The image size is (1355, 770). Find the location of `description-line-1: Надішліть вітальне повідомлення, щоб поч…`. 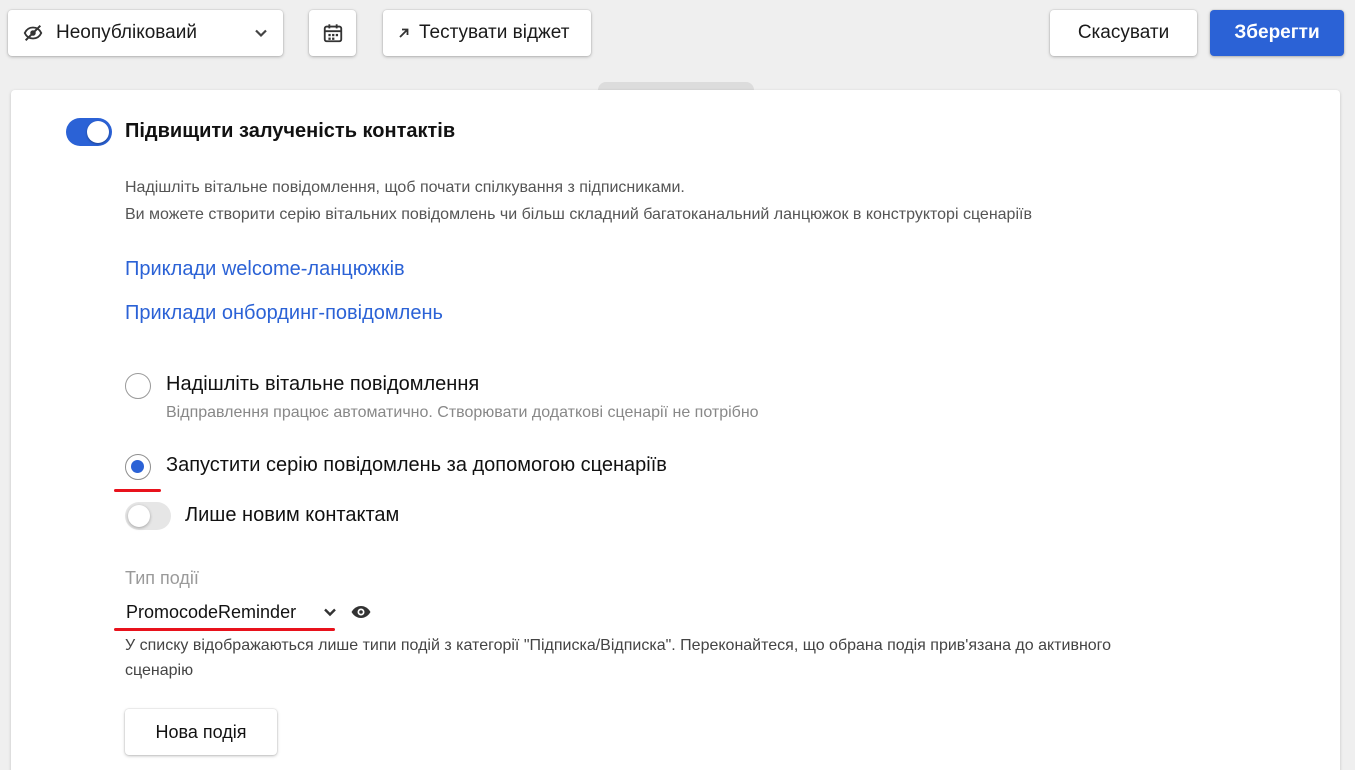

description-line-1: Надішліть вітальне повідомлення, щоб поч… is located at coordinates (405, 187).